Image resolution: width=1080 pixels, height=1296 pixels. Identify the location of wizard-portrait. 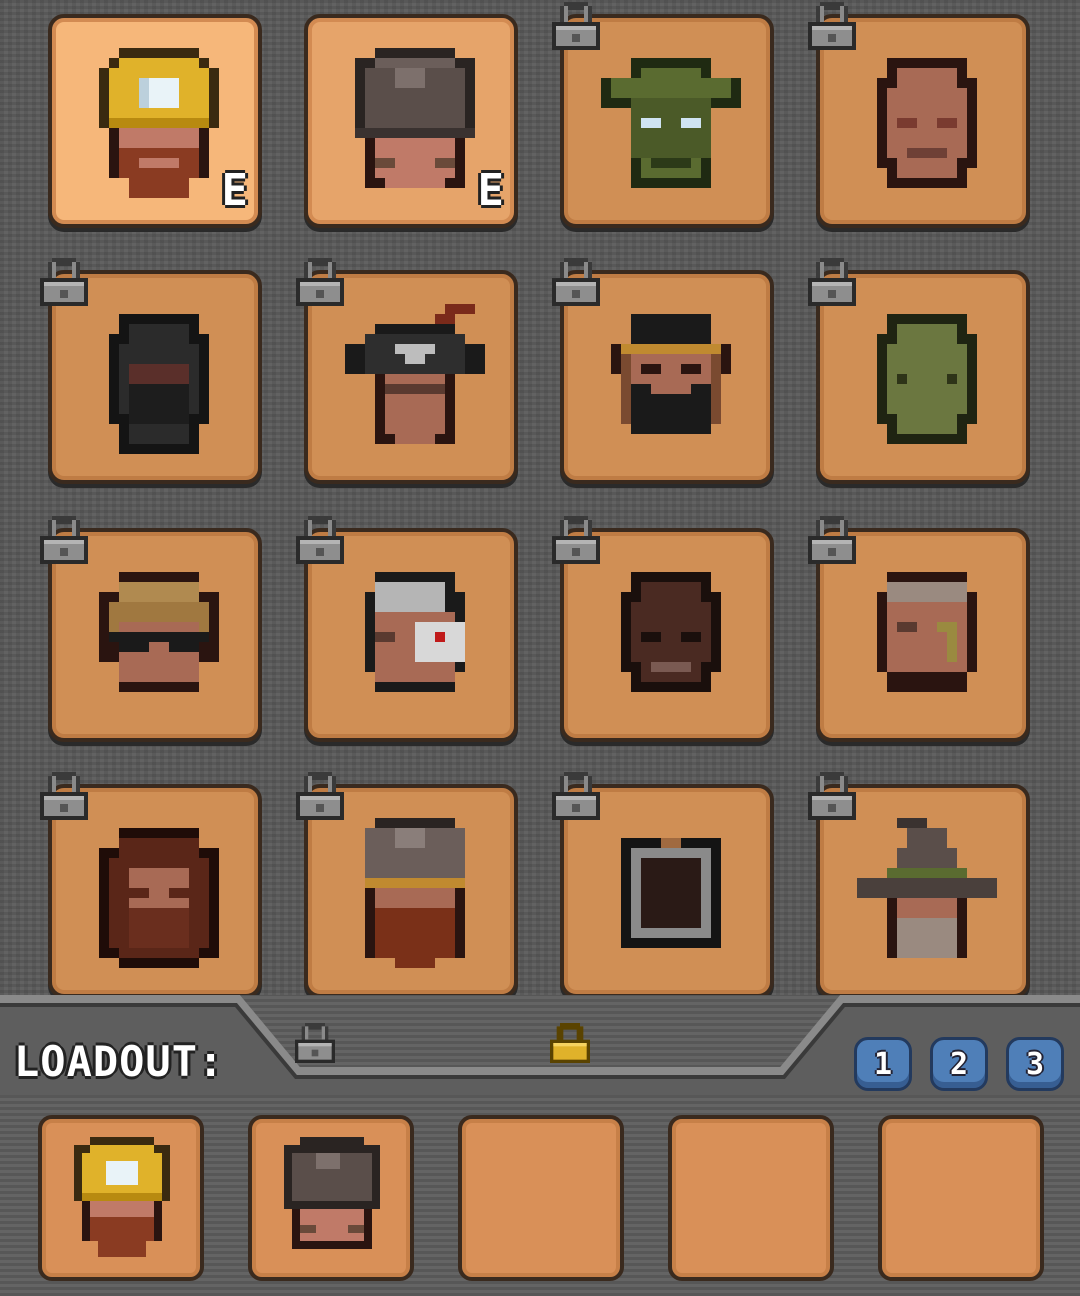
(927, 888).